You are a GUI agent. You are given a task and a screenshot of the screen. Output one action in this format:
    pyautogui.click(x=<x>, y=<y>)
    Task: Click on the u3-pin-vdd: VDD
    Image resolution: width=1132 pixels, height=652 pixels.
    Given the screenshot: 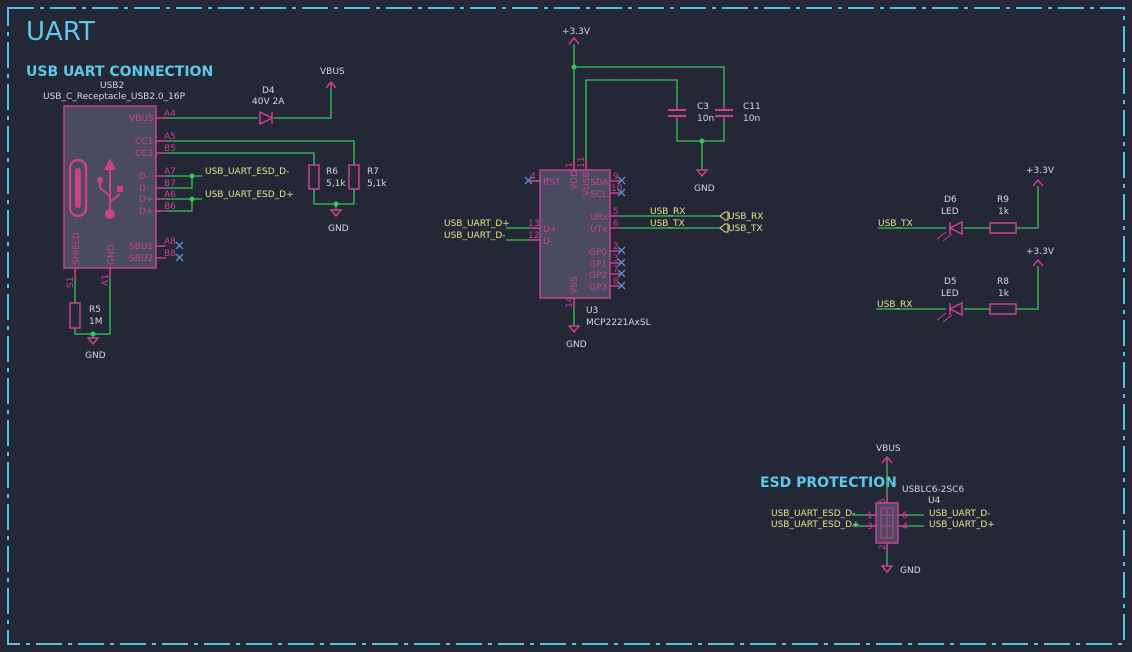 What is the action you would take?
    pyautogui.click(x=575, y=180)
    